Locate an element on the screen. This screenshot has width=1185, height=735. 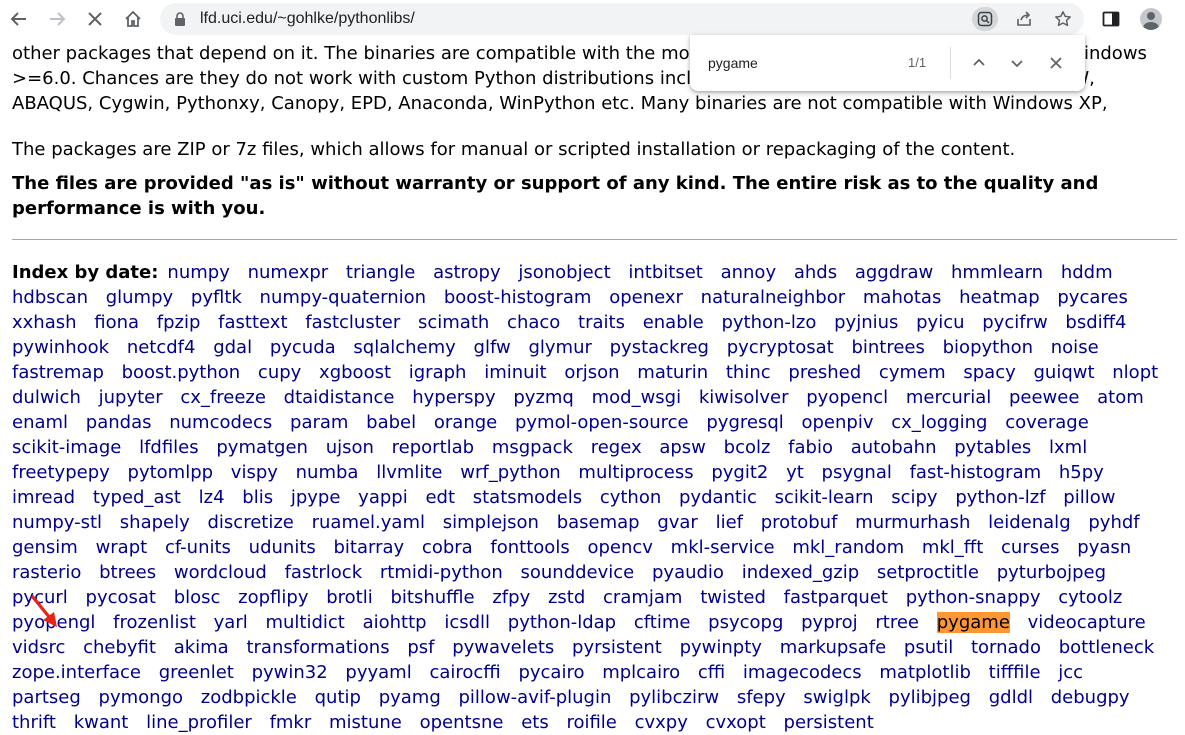
package-link: mkl_fft is located at coordinates (952, 547).